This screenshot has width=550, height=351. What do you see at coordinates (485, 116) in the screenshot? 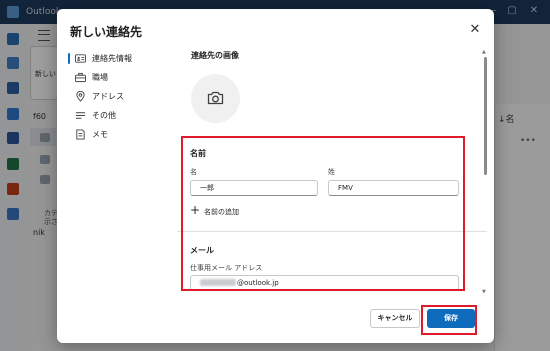
I see `scrollbar-thumb` at bounding box center [485, 116].